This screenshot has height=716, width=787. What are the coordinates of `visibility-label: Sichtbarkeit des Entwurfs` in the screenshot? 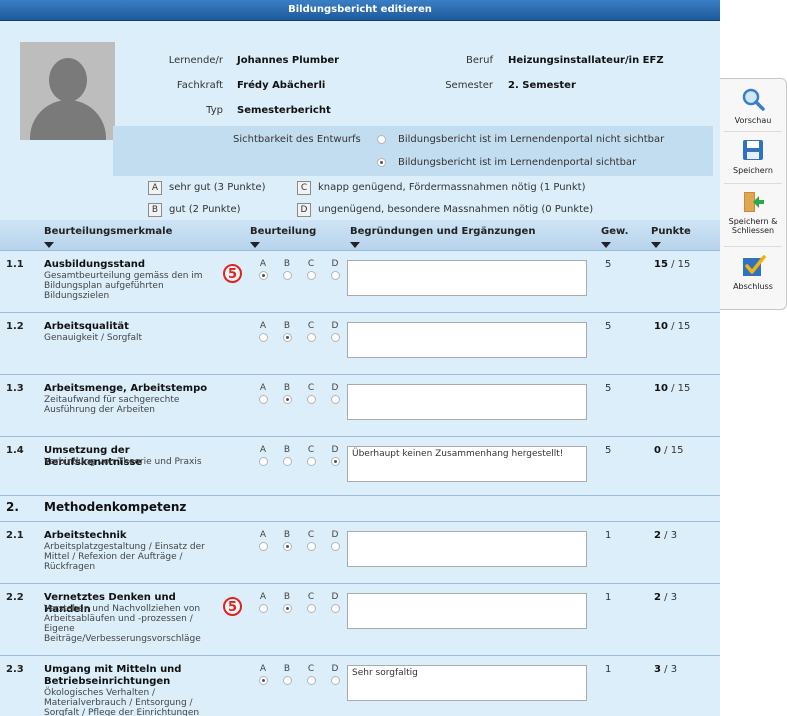 It's located at (297, 139).